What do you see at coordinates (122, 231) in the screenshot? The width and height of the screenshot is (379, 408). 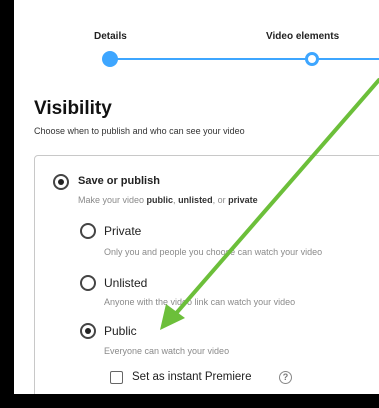 I see `private-label: Private` at bounding box center [122, 231].